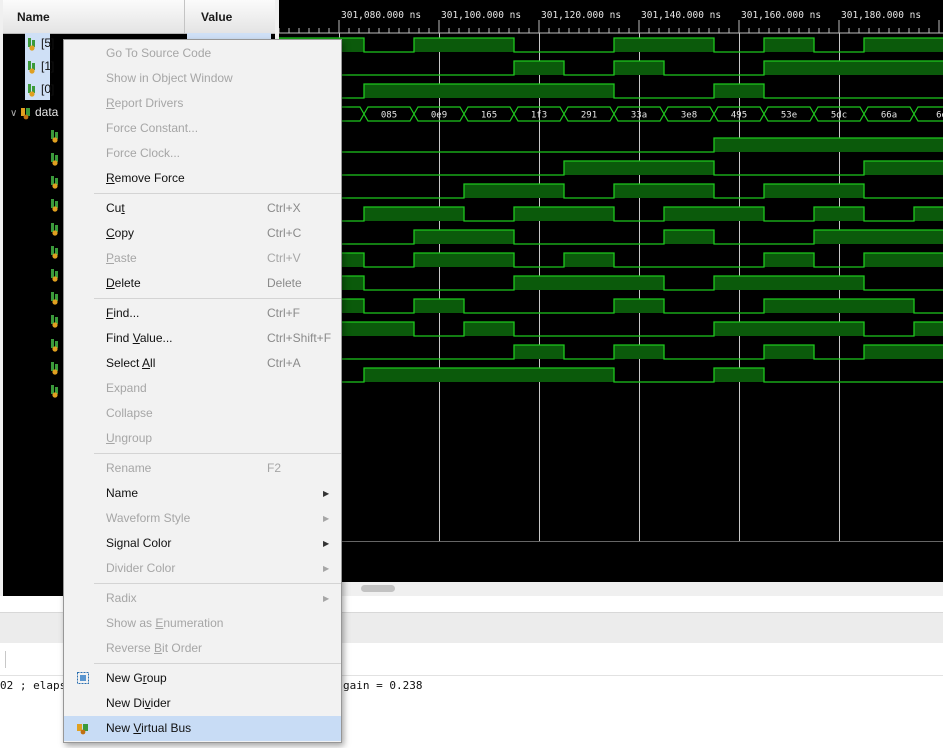  What do you see at coordinates (202, 233) in the screenshot?
I see `menu-item-copy: Copy Ctrl+C` at bounding box center [202, 233].